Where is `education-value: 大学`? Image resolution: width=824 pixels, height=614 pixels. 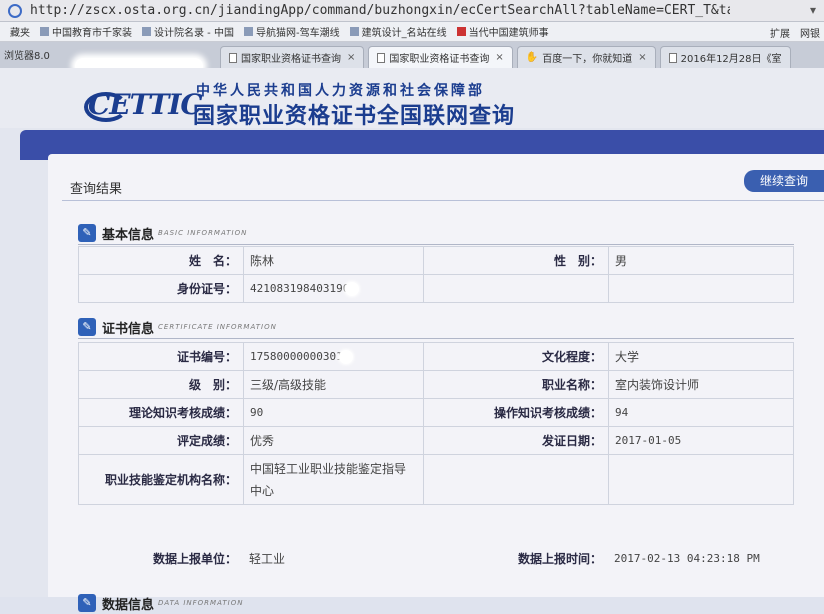 education-value: 大学 is located at coordinates (701, 356).